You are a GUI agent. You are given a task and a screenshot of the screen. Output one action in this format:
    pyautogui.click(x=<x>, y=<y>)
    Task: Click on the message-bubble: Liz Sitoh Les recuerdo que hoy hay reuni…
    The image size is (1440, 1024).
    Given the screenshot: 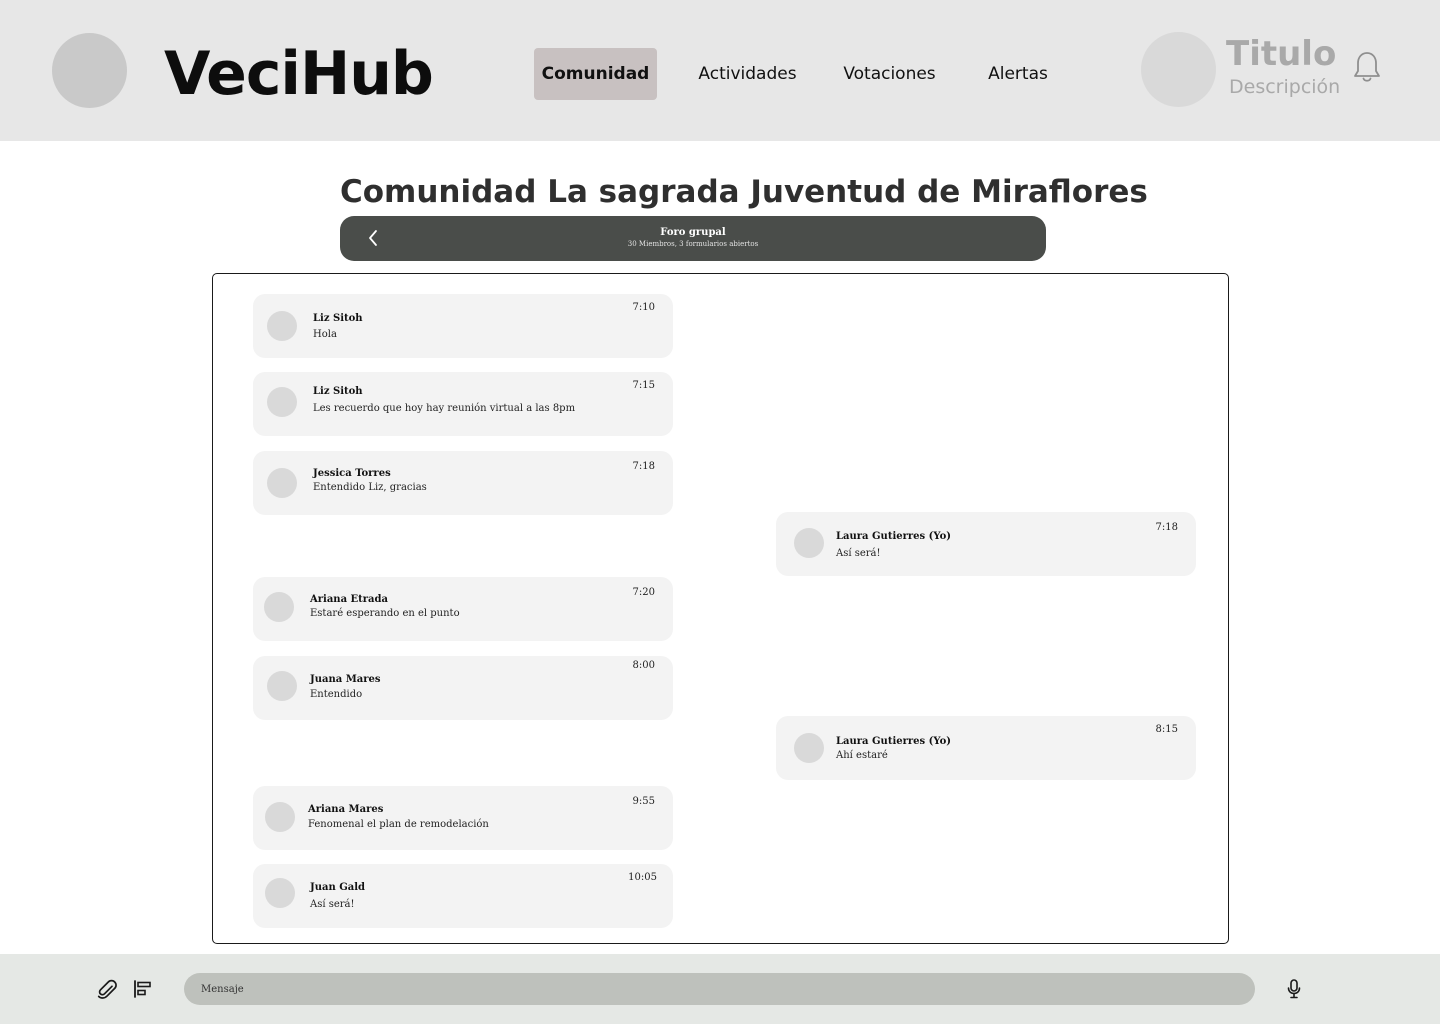 What is the action you would take?
    pyautogui.click(x=463, y=404)
    